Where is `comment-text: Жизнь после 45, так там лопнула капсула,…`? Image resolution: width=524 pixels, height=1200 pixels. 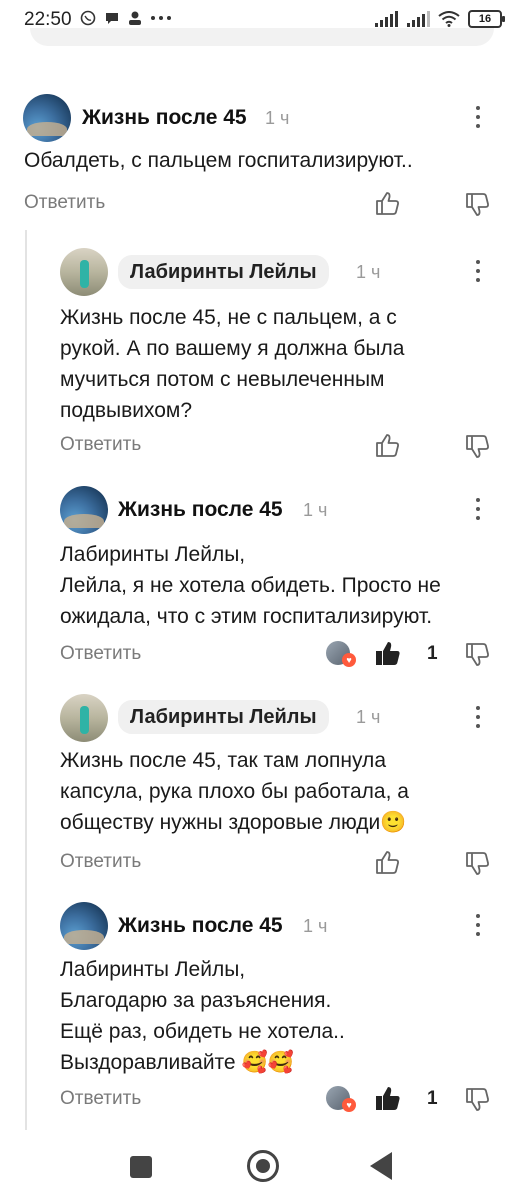 comment-text: Жизнь после 45, так там лопнула капсула,… is located at coordinates (234, 791).